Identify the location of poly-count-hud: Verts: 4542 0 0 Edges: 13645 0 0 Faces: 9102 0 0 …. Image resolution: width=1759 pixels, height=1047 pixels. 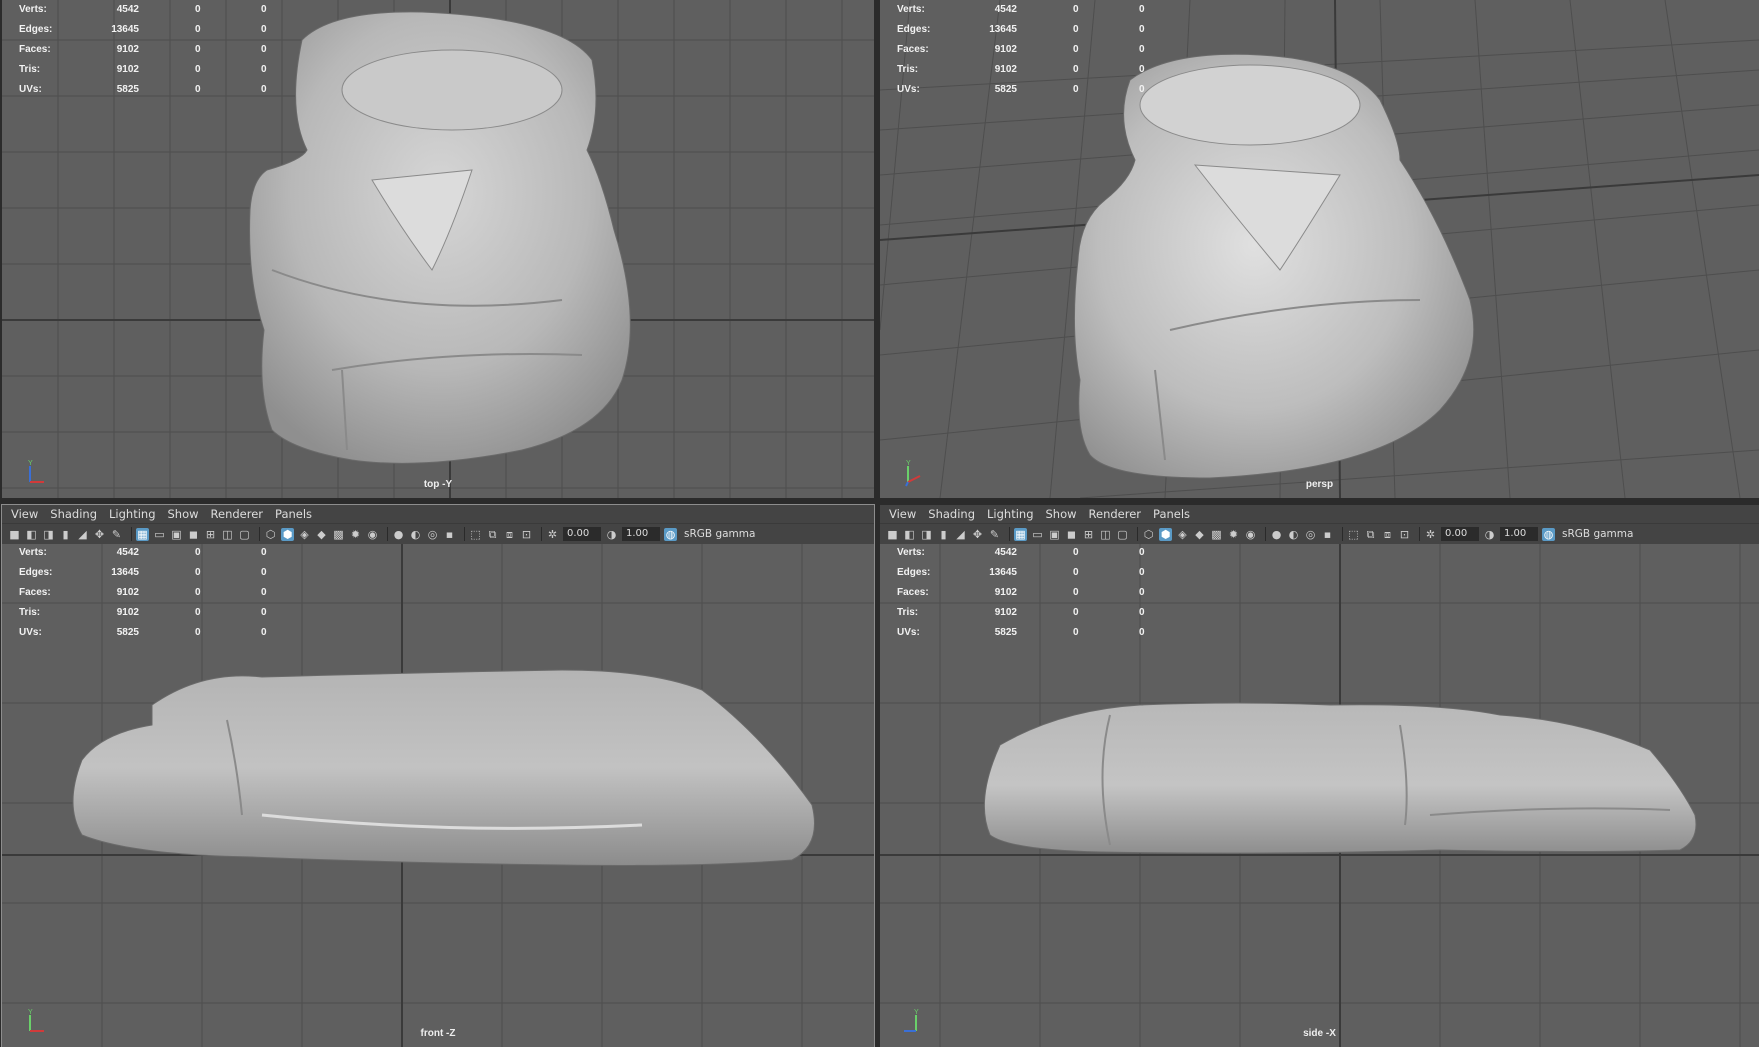
(149, 54).